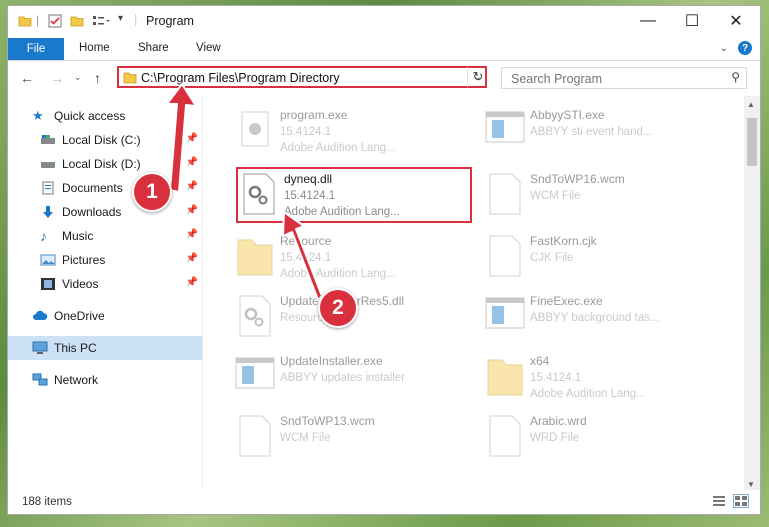  Describe the element at coordinates (540, 361) in the screenshot. I see `file-name: x64` at that location.